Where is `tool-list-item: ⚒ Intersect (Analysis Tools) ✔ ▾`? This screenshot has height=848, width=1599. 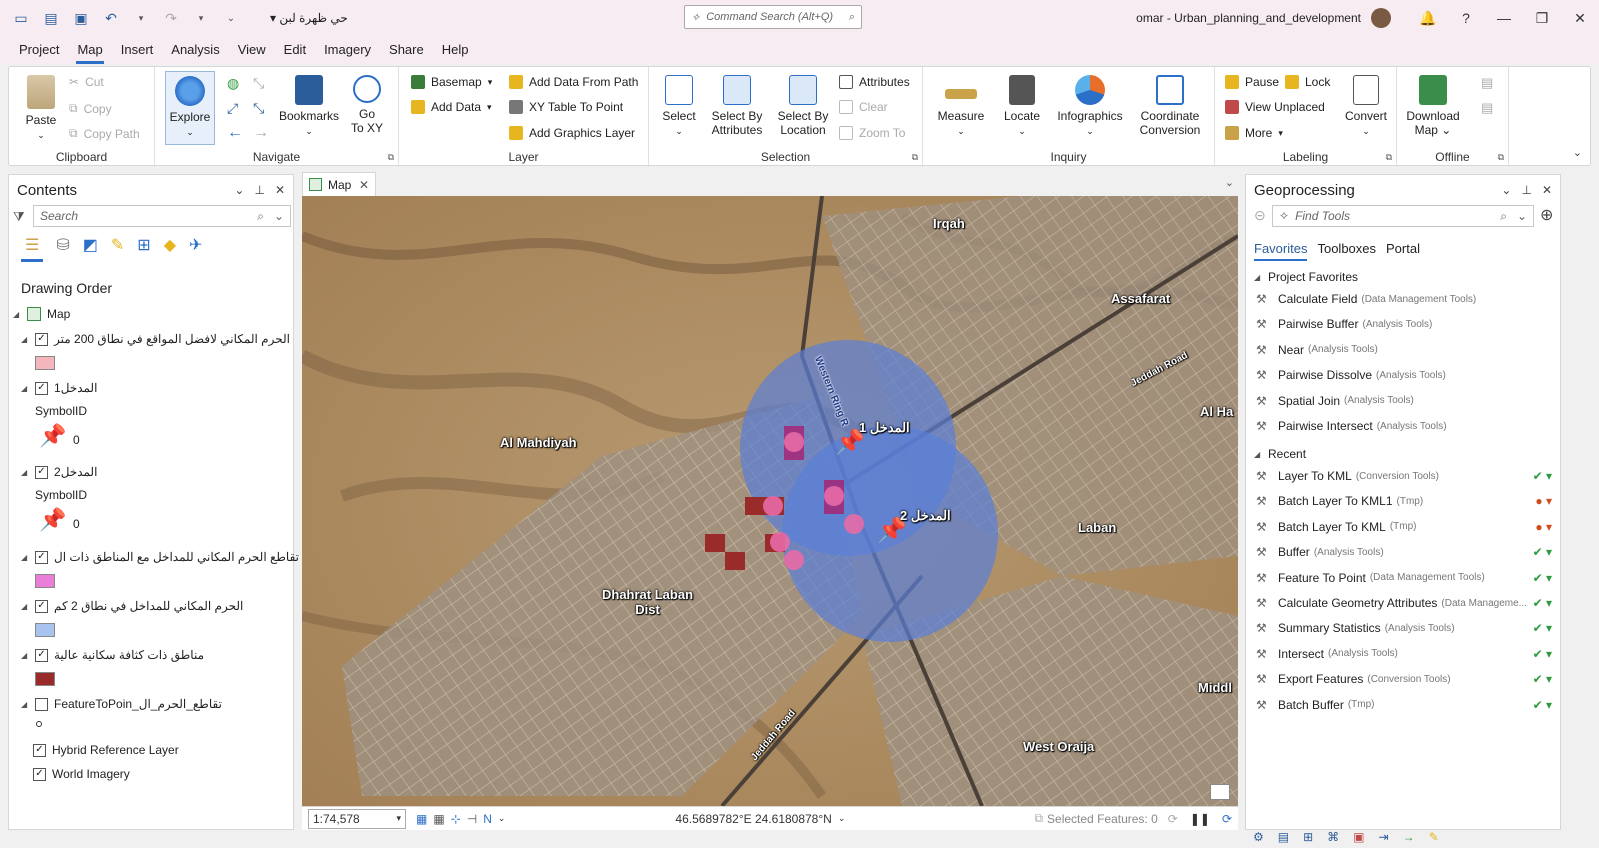 tool-list-item: ⚒ Intersect (Analysis Tools) ✔ ▾ is located at coordinates (1404, 654).